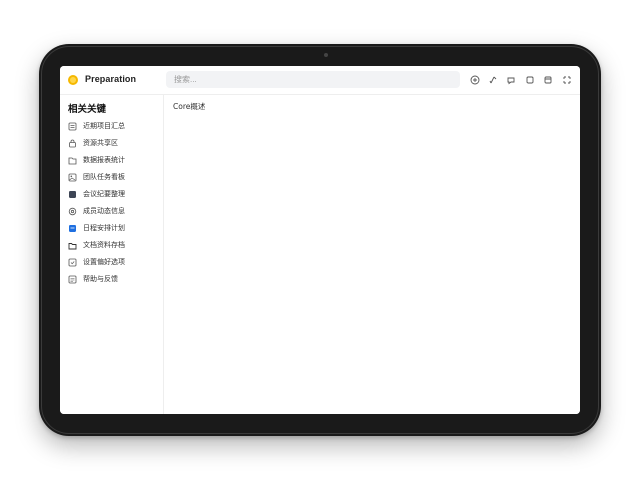 Image resolution: width=640 pixels, height=480 pixels. I want to click on sidebar-item-label: 设置偏好选项, so click(104, 262).